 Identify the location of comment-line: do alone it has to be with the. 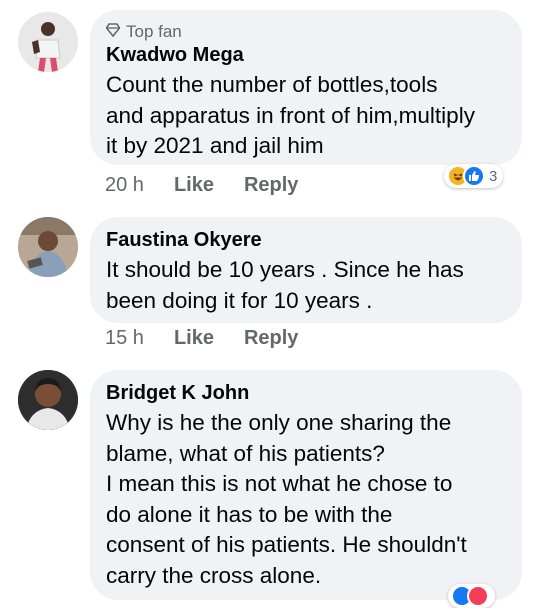
(249, 514).